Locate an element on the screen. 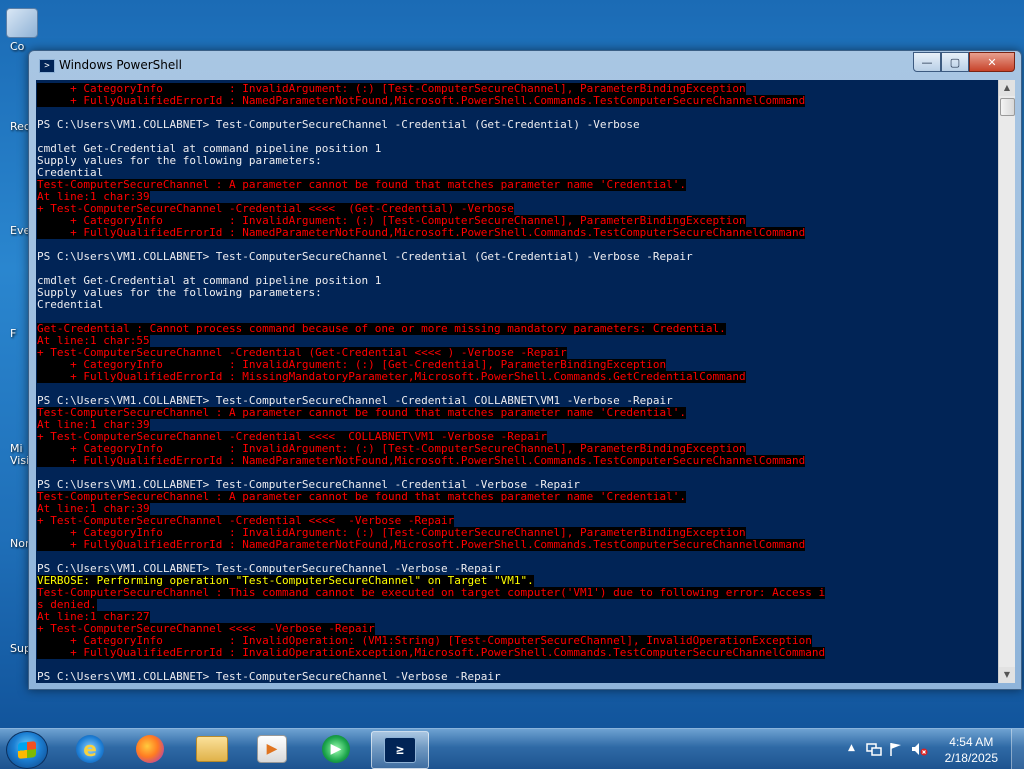 Image resolution: width=1024 pixels, height=769 pixels. close-button: ✕ is located at coordinates (992, 62).